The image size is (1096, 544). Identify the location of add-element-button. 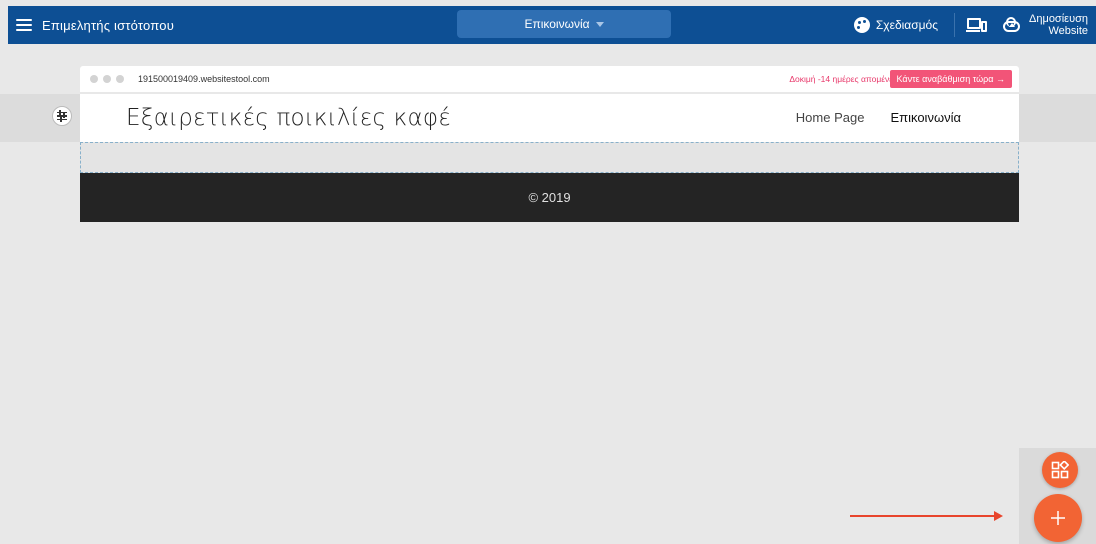
(1058, 518).